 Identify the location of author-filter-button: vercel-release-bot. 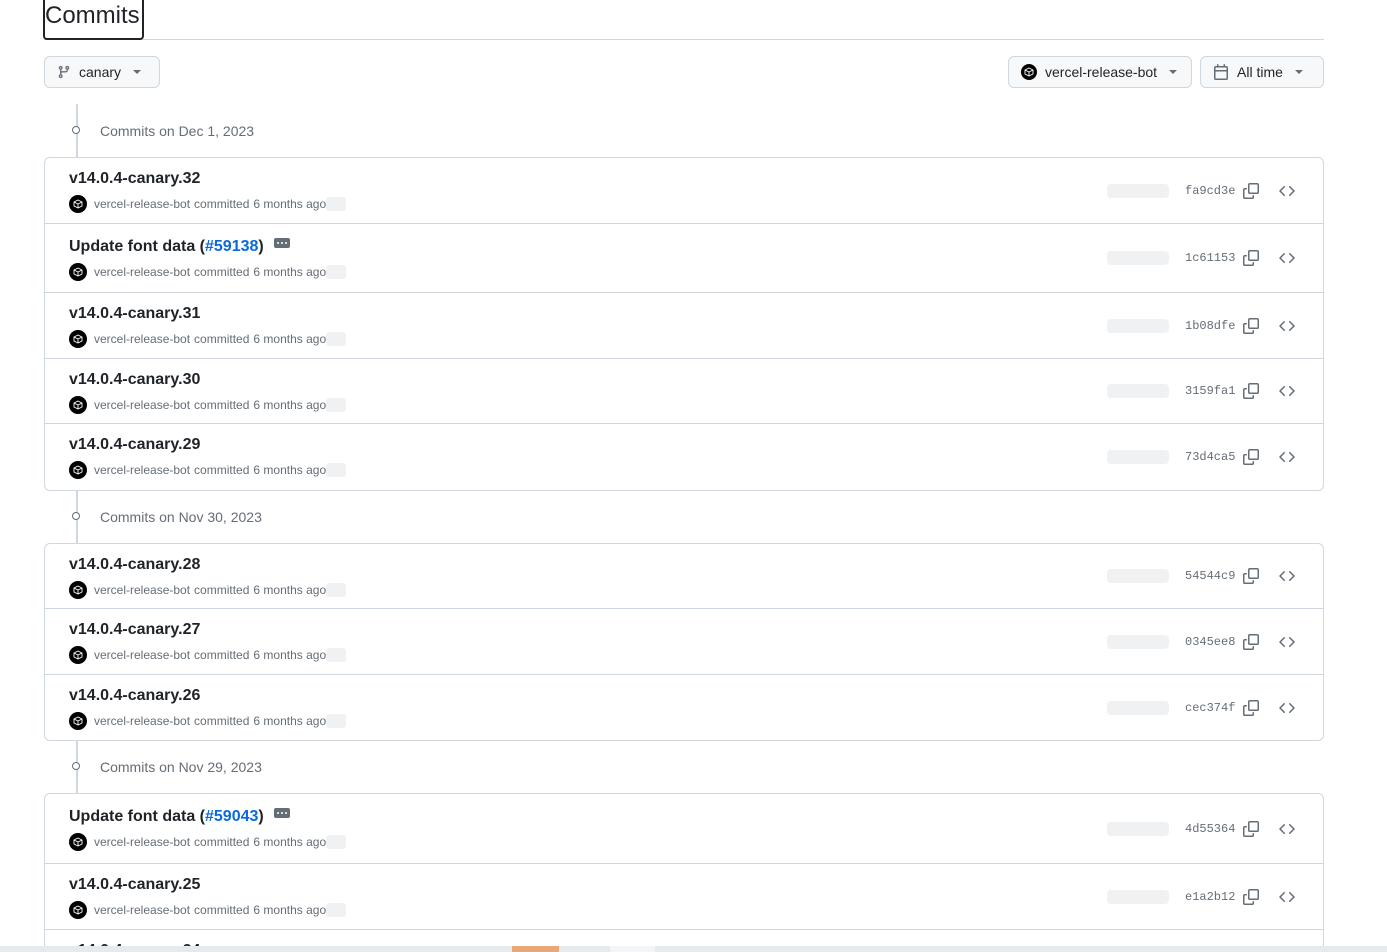
(1100, 72).